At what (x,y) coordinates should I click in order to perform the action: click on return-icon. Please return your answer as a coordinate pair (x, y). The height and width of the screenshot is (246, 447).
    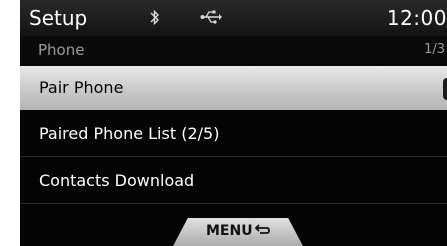
    Looking at the image, I should click on (262, 229).